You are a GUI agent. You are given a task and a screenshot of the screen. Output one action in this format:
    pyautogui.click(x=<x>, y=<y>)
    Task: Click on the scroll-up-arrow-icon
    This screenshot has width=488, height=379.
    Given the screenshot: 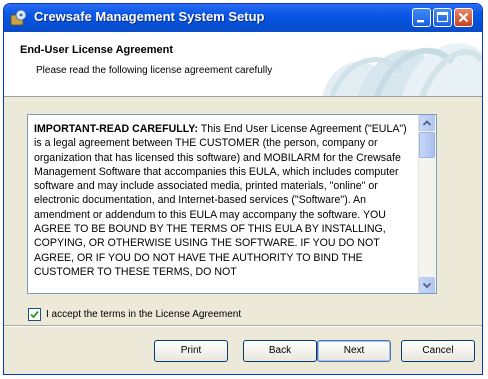 What is the action you would take?
    pyautogui.click(x=427, y=123)
    